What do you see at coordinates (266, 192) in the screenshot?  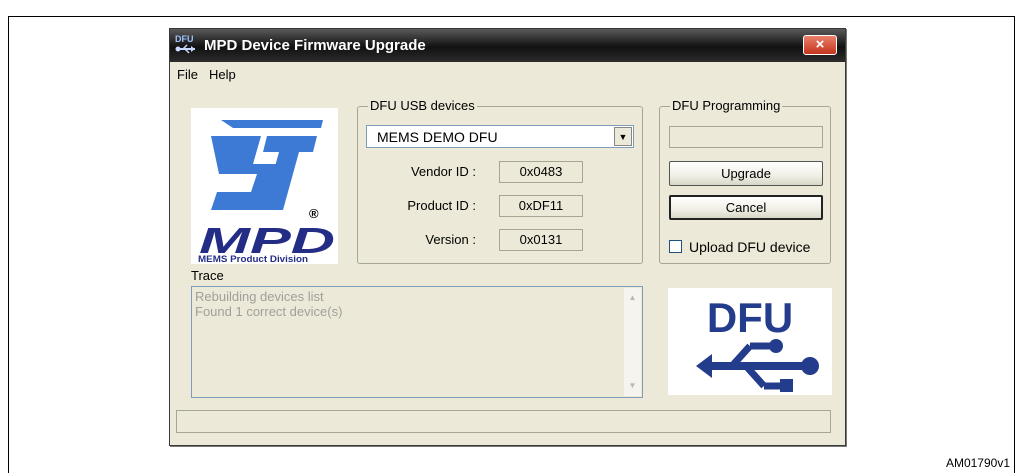 I see `st-logo-graphic: ® MPD MEMS Product Division` at bounding box center [266, 192].